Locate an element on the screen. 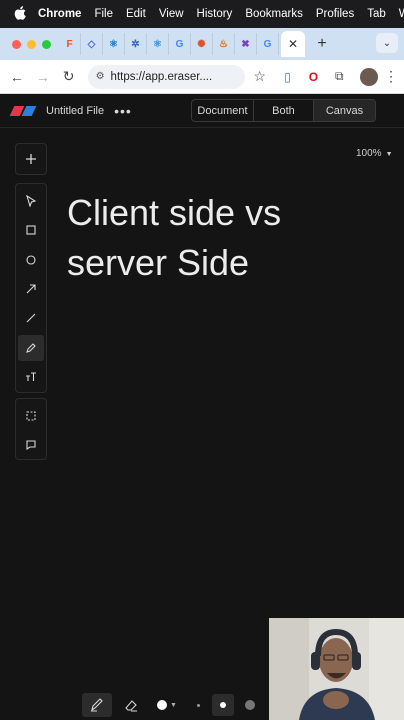 The width and height of the screenshot is (404, 720). puzzle-icon: ⧉ is located at coordinates (339, 76).